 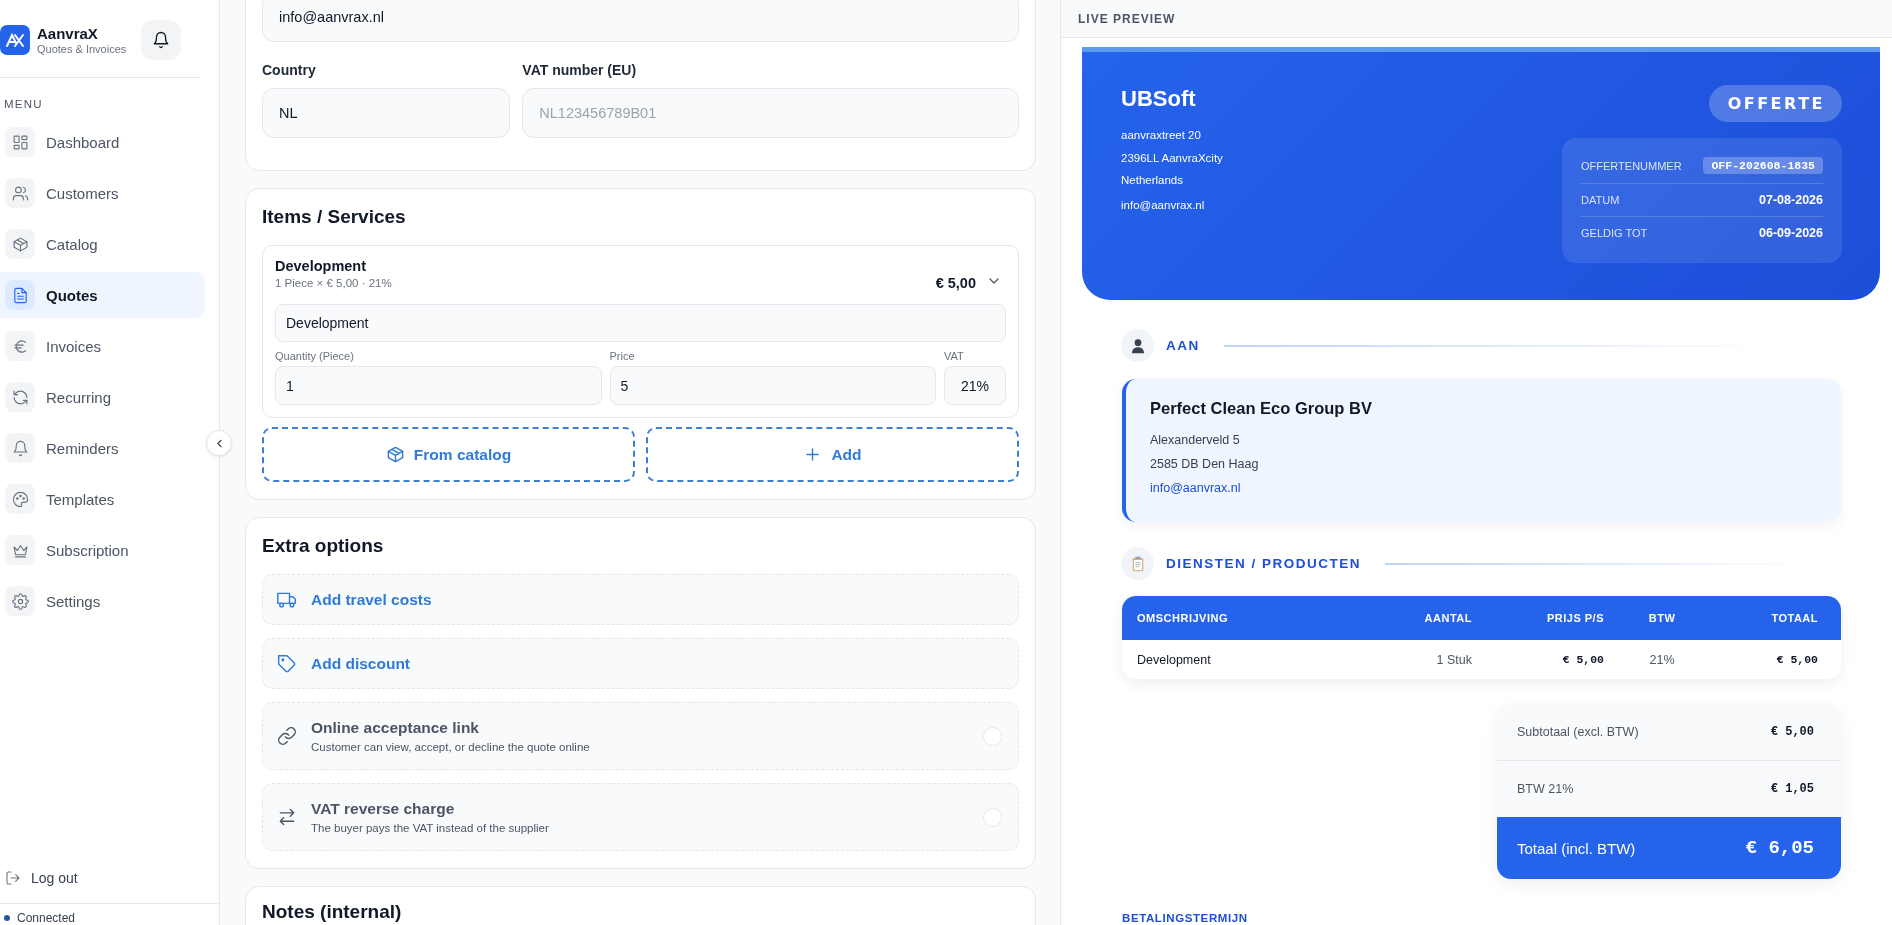 I want to click on sidebar-item: Recurring, so click(x=102, y=397).